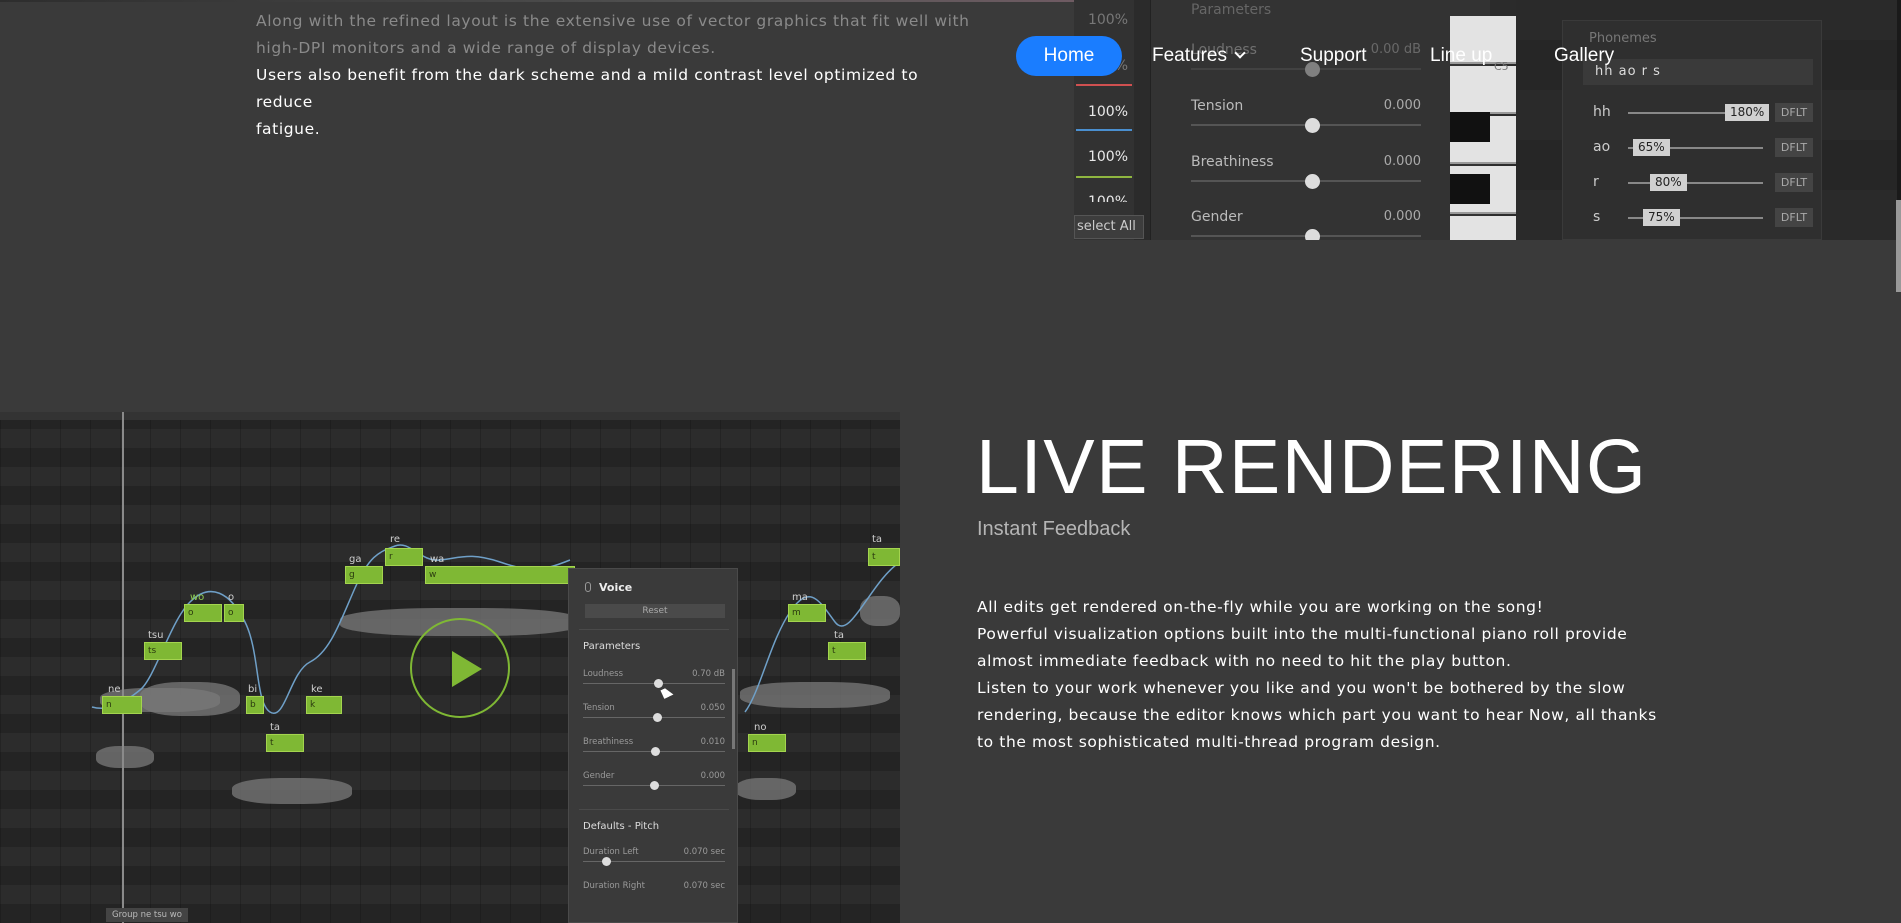 Image resolution: width=1901 pixels, height=923 pixels. I want to click on voice-param-gender: Gender 0.000, so click(654, 786).